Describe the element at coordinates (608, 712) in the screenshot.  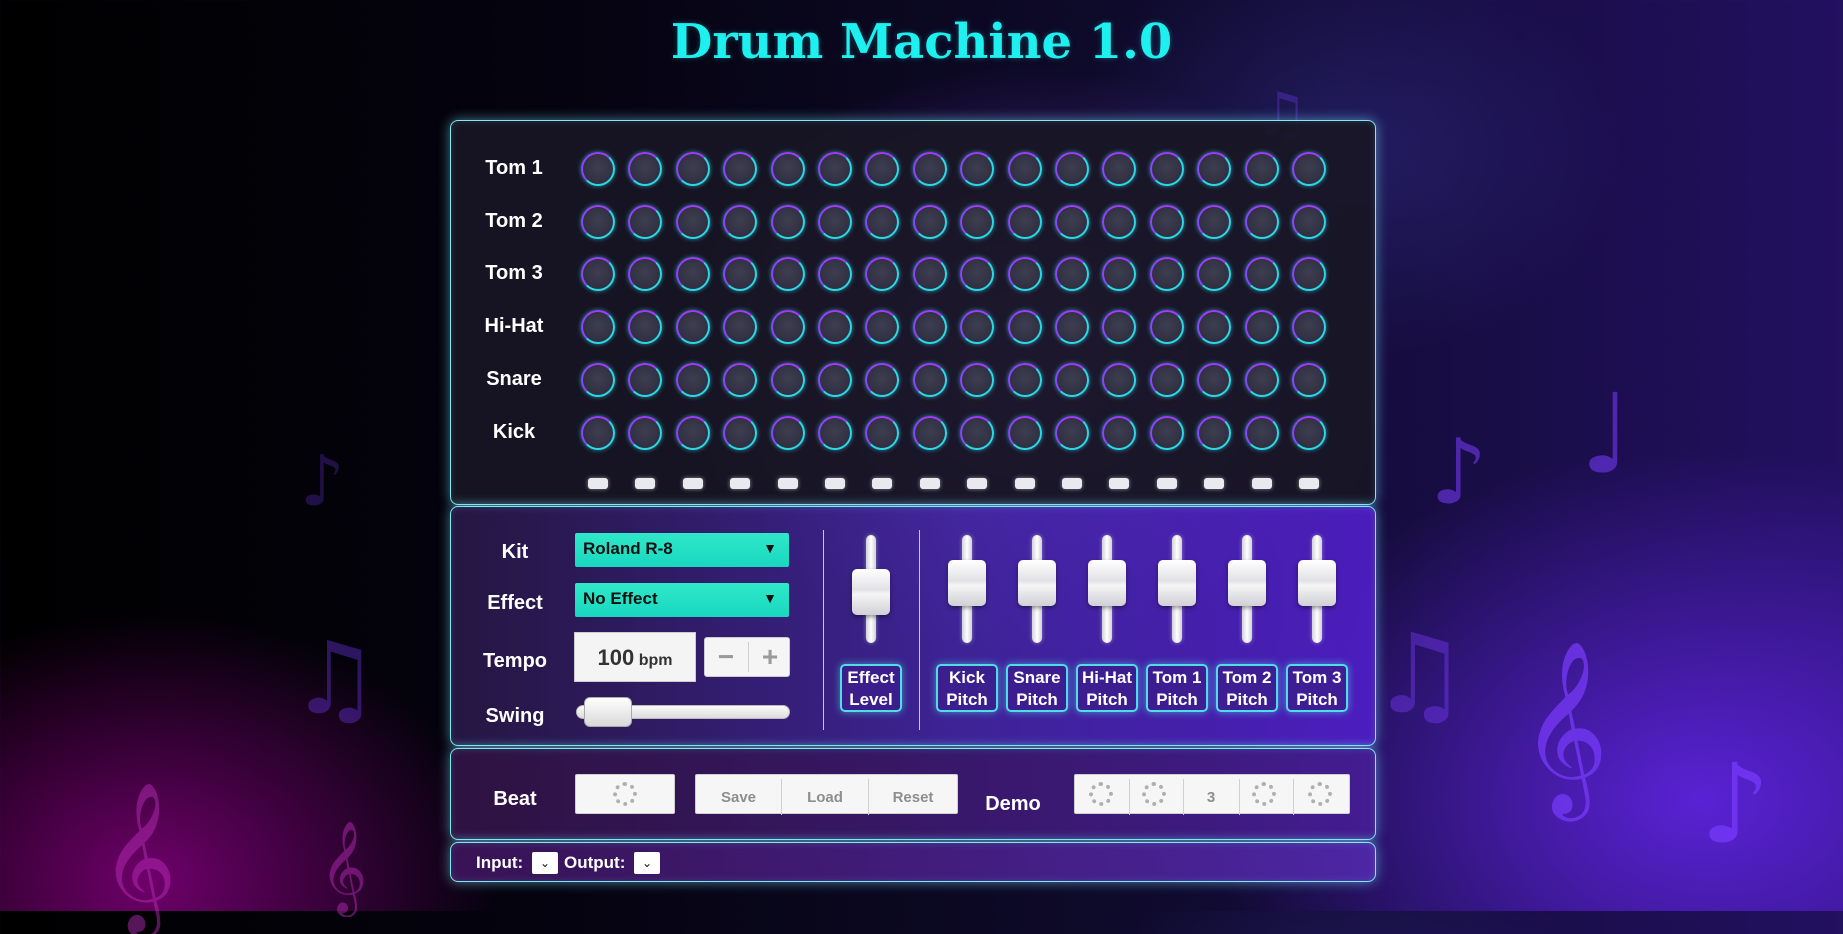
I see `swing-slider-handle` at that location.